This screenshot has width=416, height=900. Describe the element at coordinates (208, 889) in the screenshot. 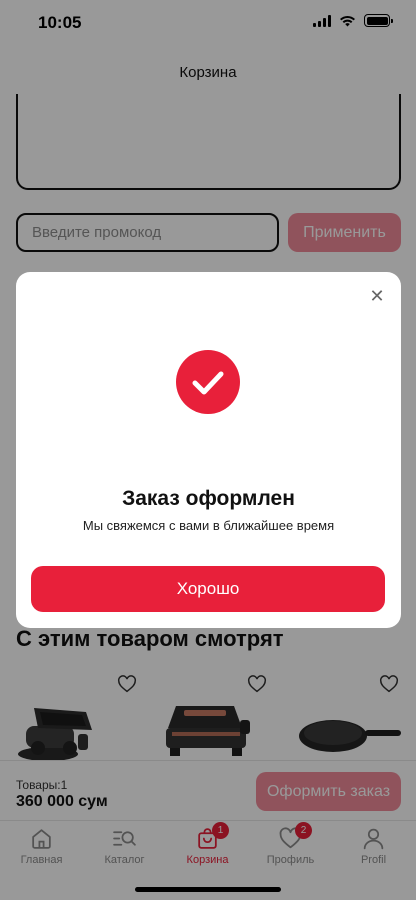

I see `home-indicator` at that location.